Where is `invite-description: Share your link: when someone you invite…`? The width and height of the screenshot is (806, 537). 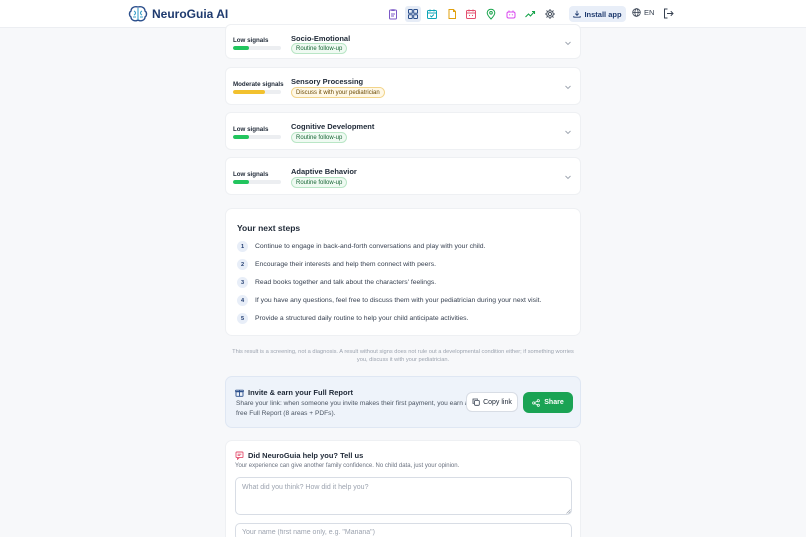 invite-description: Share your link: when someone you invite… is located at coordinates (352, 408).